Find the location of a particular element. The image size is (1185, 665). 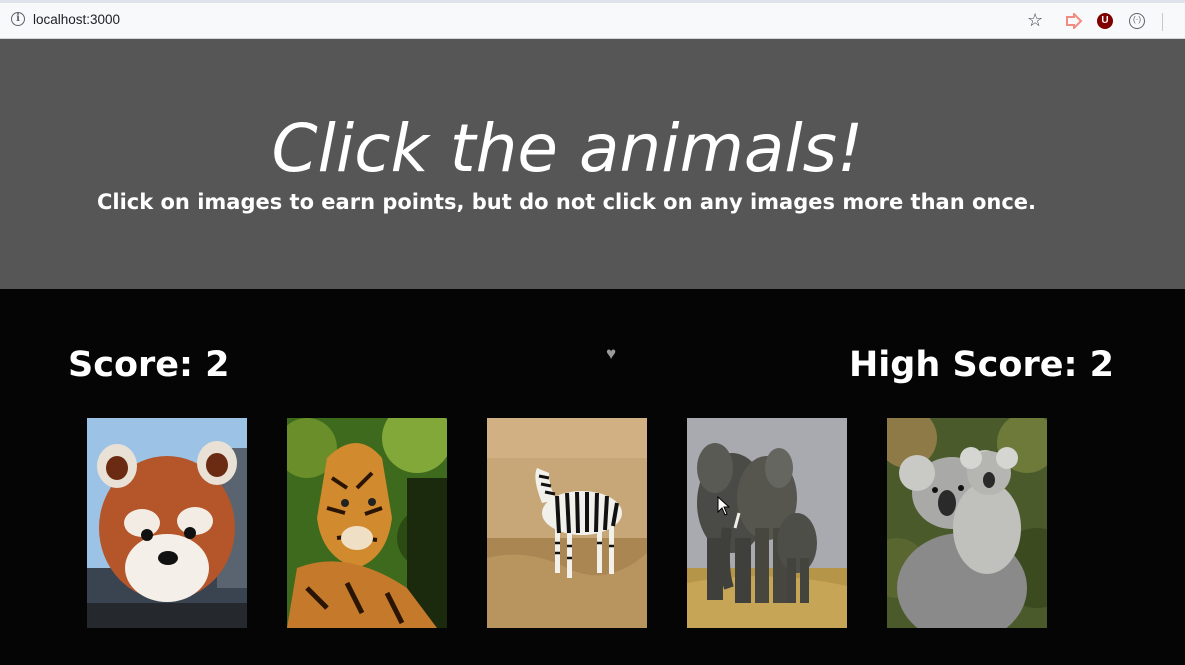

high-score-display: High Score: 2 is located at coordinates (981, 365).